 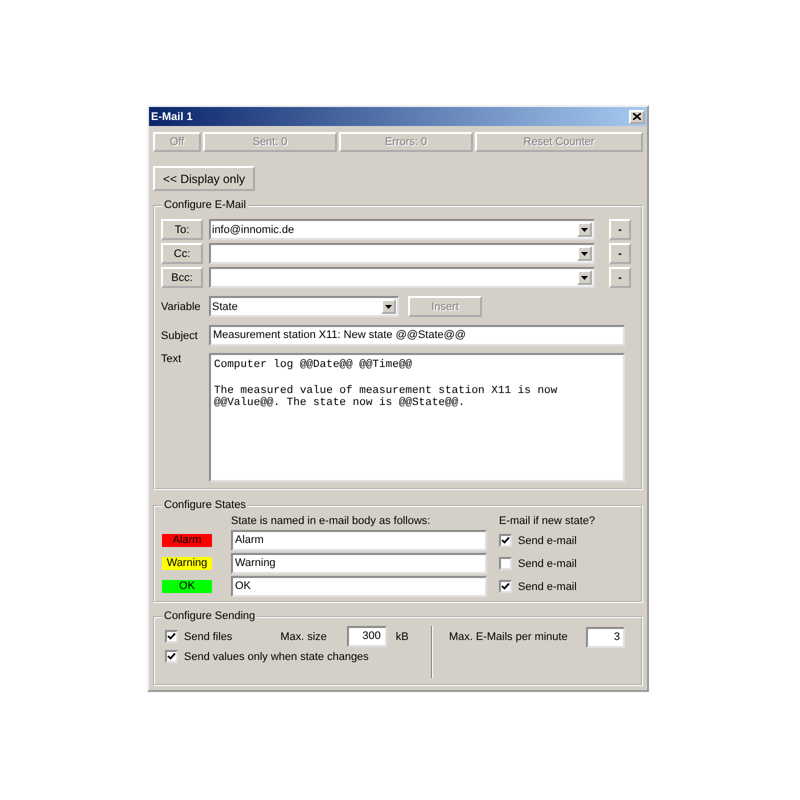 I want to click on text-label: Text, so click(x=171, y=360).